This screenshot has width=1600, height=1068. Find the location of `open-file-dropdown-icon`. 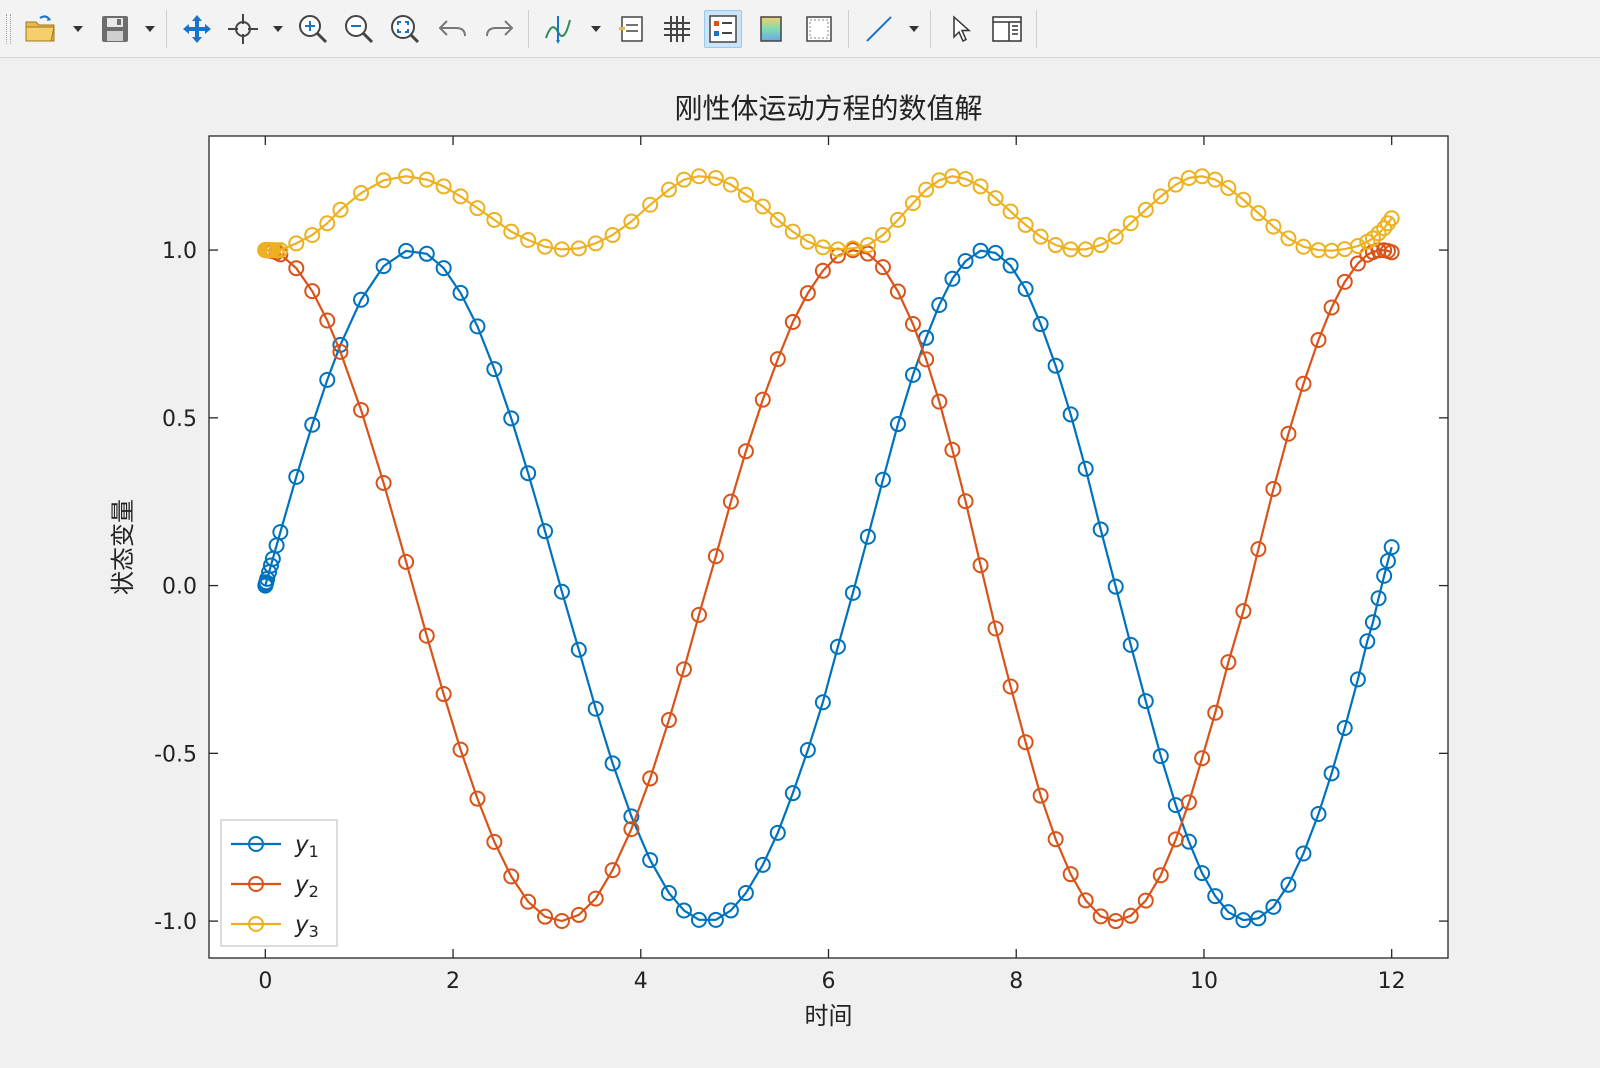

open-file-dropdown-icon is located at coordinates (78, 29).